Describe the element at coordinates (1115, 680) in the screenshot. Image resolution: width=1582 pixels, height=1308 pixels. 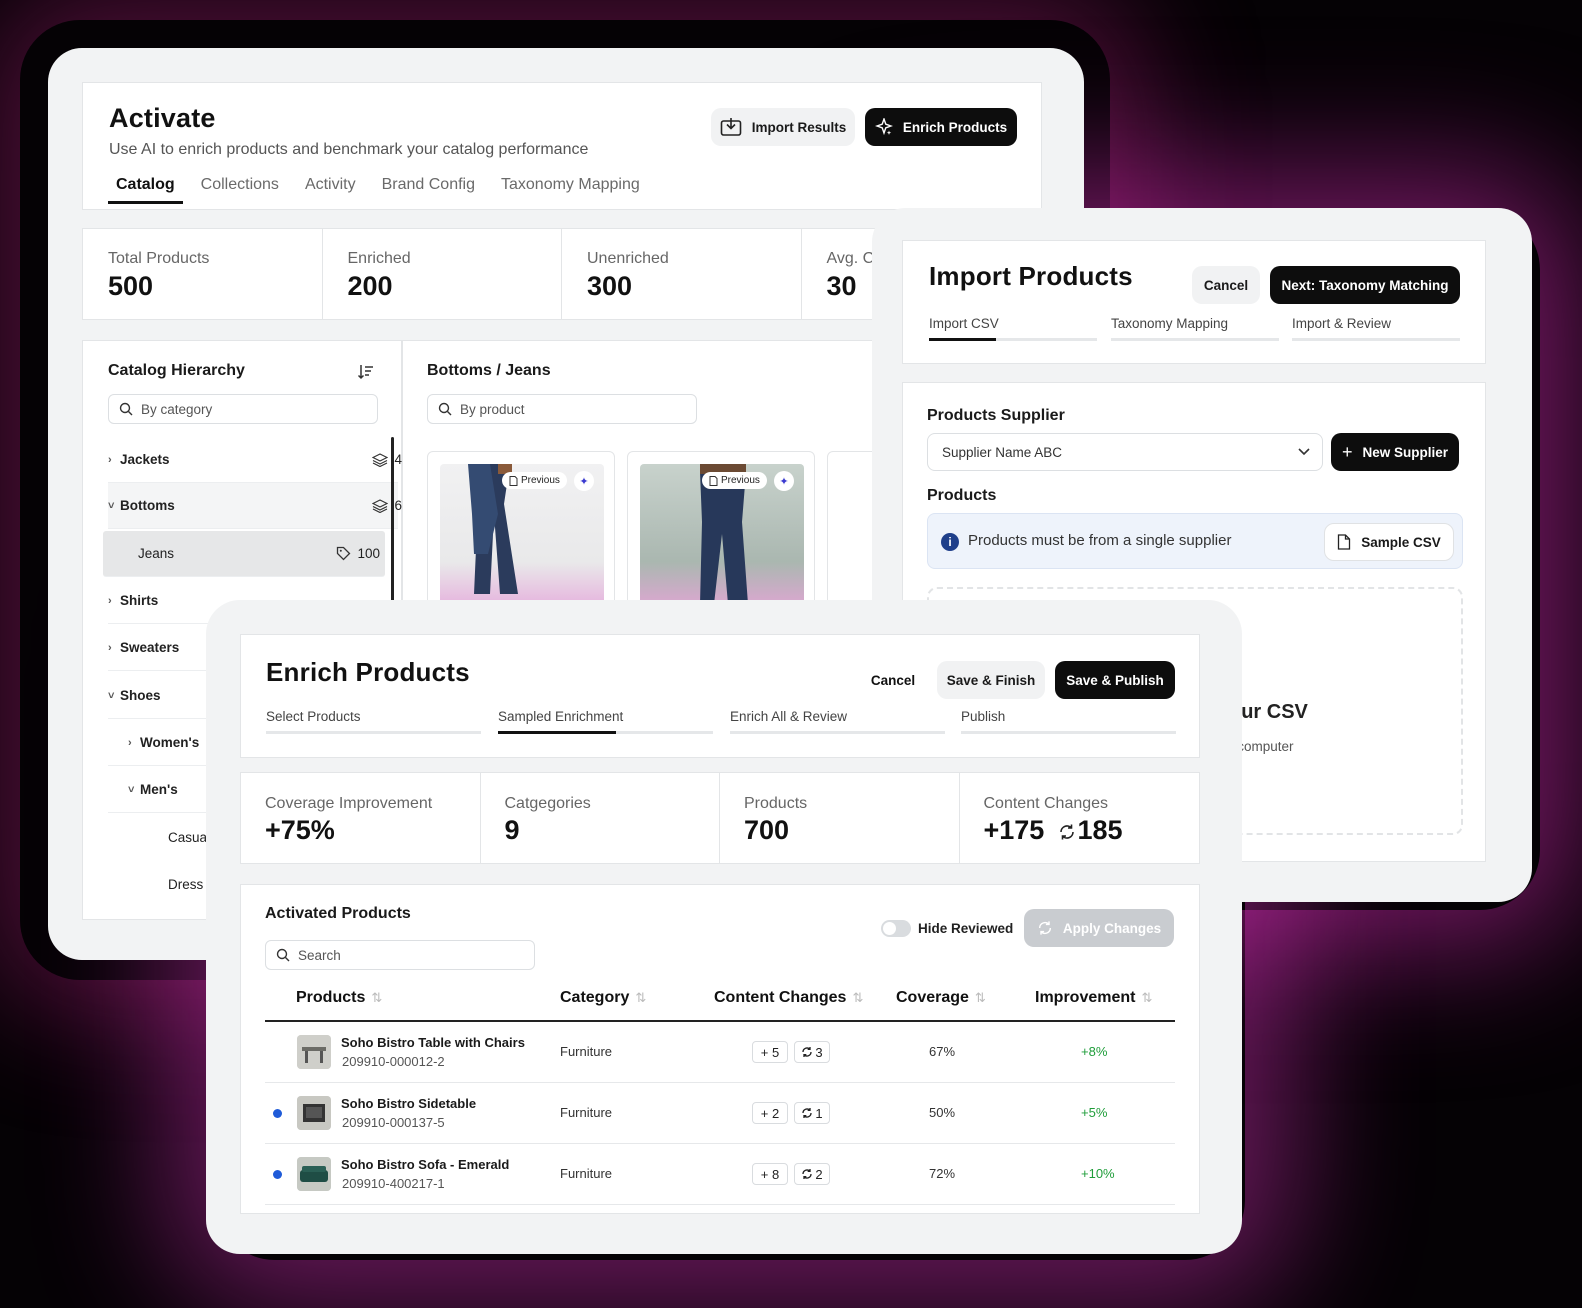
I see `save-publish-button: Save & Publish` at that location.